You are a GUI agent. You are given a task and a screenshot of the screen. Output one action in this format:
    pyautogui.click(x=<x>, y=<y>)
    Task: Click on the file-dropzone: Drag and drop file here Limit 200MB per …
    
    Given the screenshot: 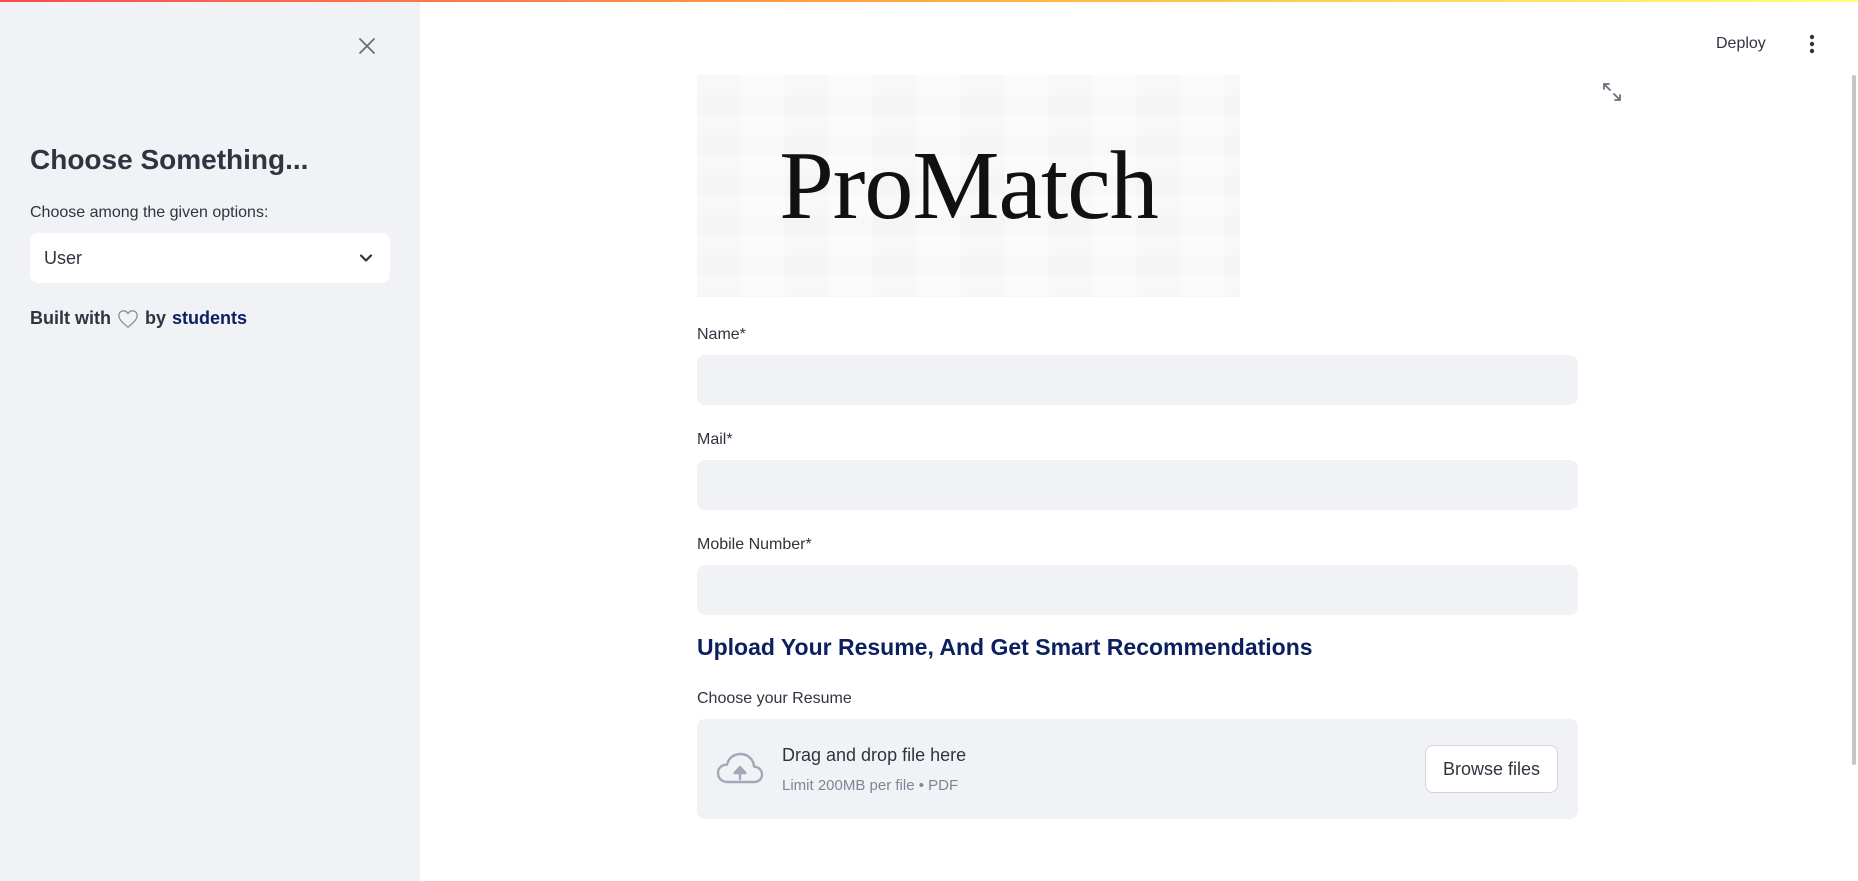 What is the action you would take?
    pyautogui.click(x=1137, y=769)
    